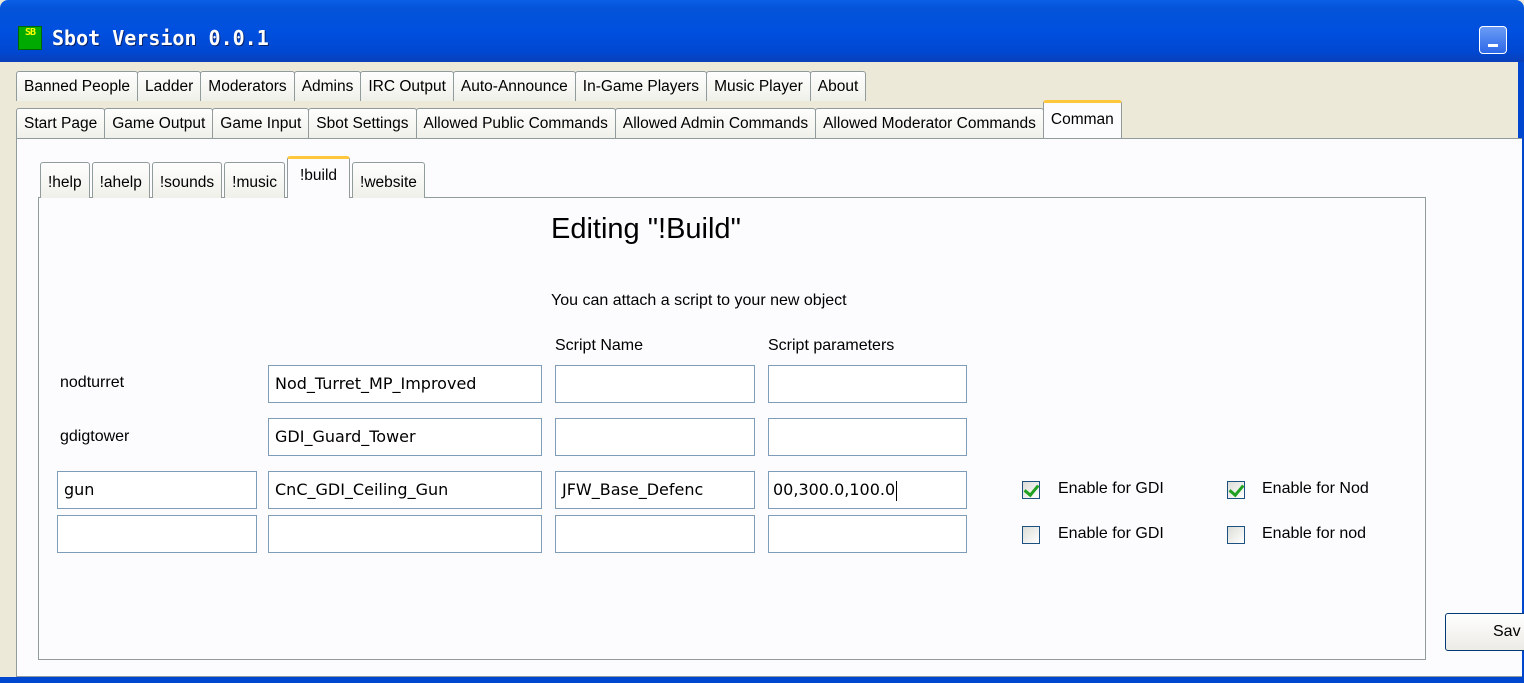 The width and height of the screenshot is (1524, 683). I want to click on script-name-header: Script Name, so click(599, 345).